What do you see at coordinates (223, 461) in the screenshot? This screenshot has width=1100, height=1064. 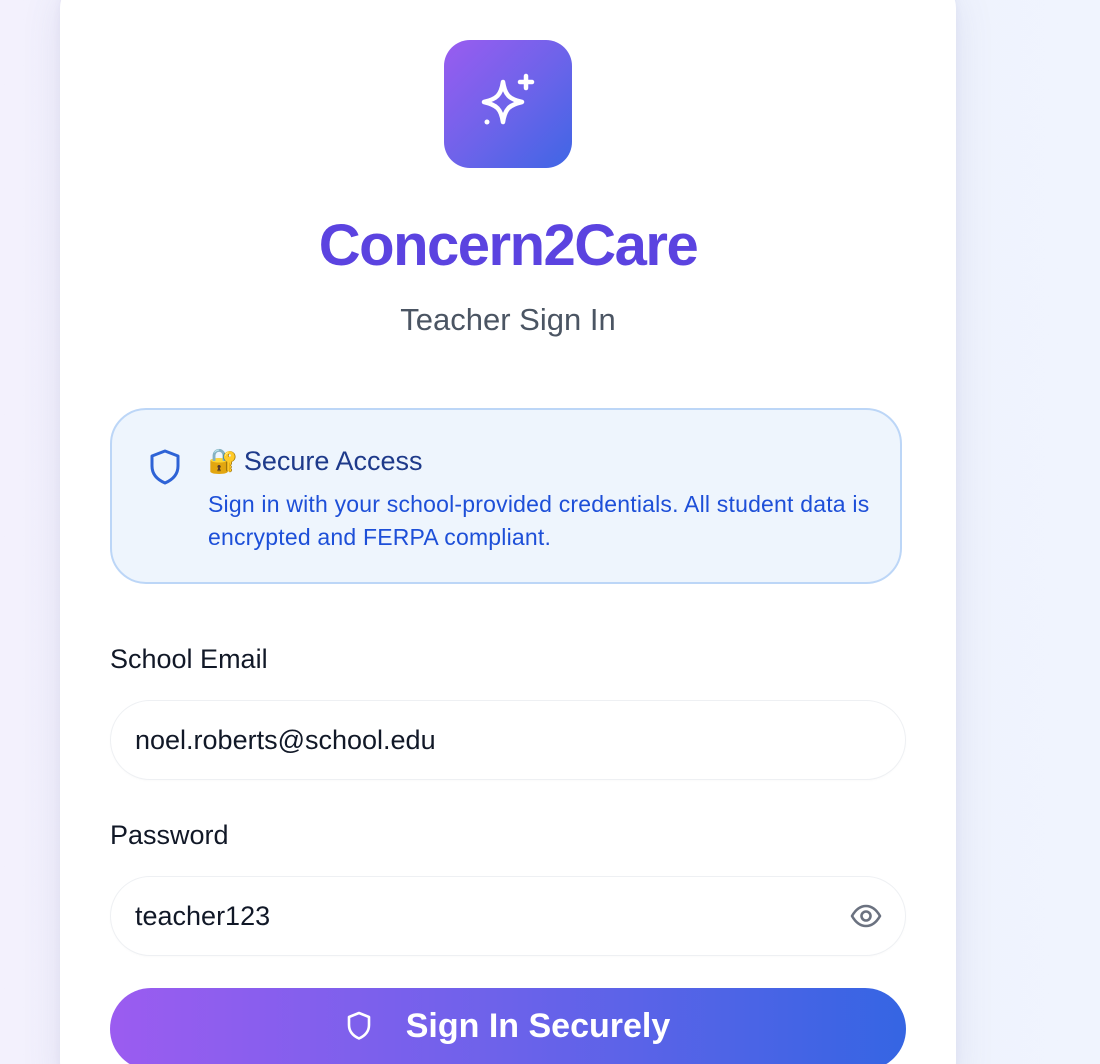 I see `lock-key-icon: 🔐` at bounding box center [223, 461].